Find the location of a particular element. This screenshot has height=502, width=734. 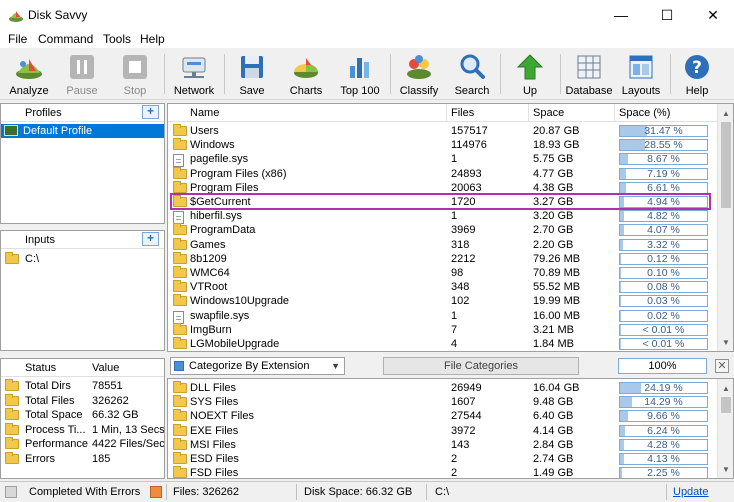

table-row: ImgBurn 7 3.21 MB < 0.01 % is located at coordinates (442, 329).